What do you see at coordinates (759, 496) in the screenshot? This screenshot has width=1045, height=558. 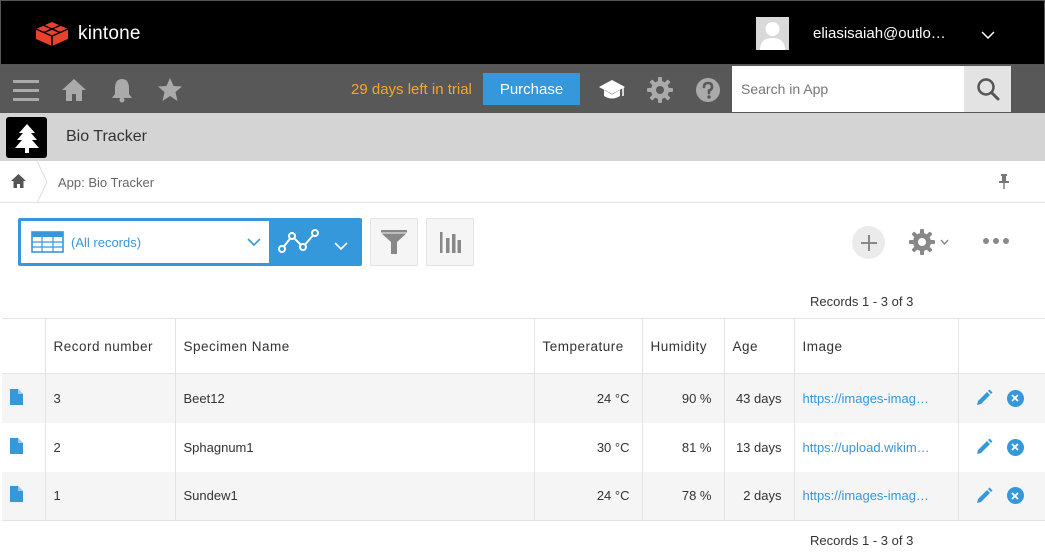 I see `age-cell: 2 days` at bounding box center [759, 496].